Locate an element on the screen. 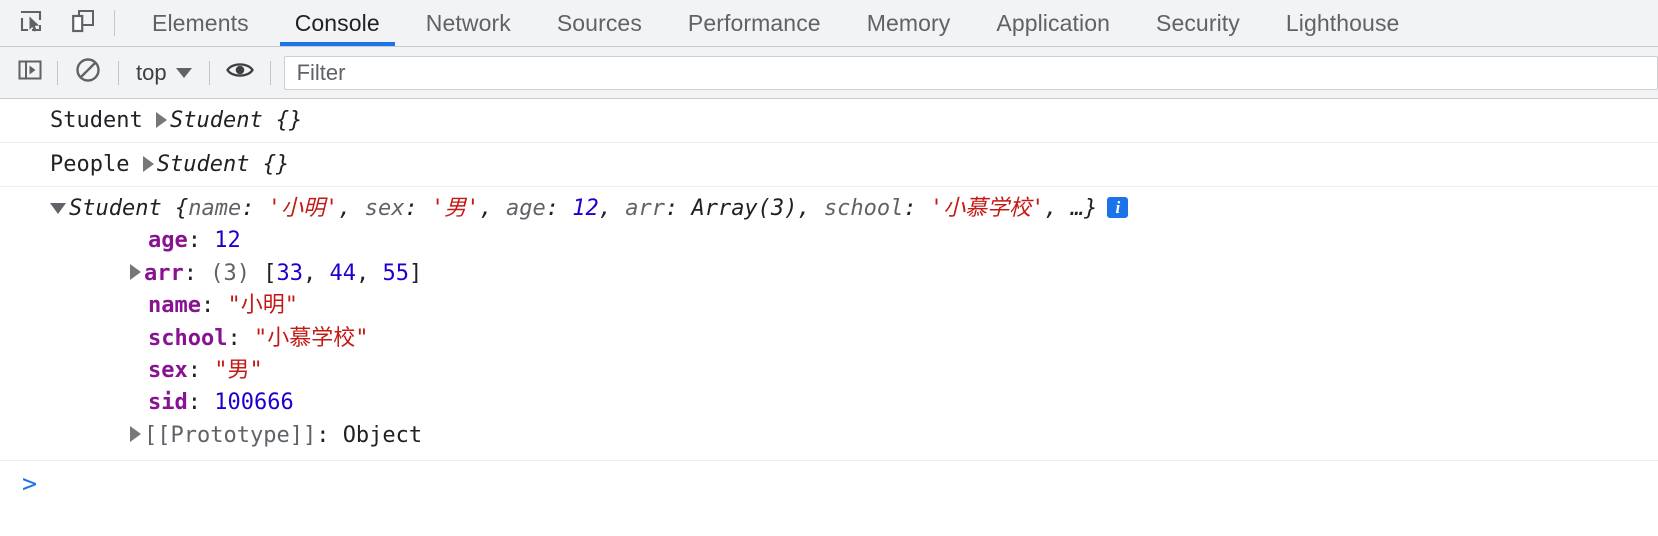 This screenshot has height=536, width=1658. prototype-label: [[Prototype]] is located at coordinates (230, 435).